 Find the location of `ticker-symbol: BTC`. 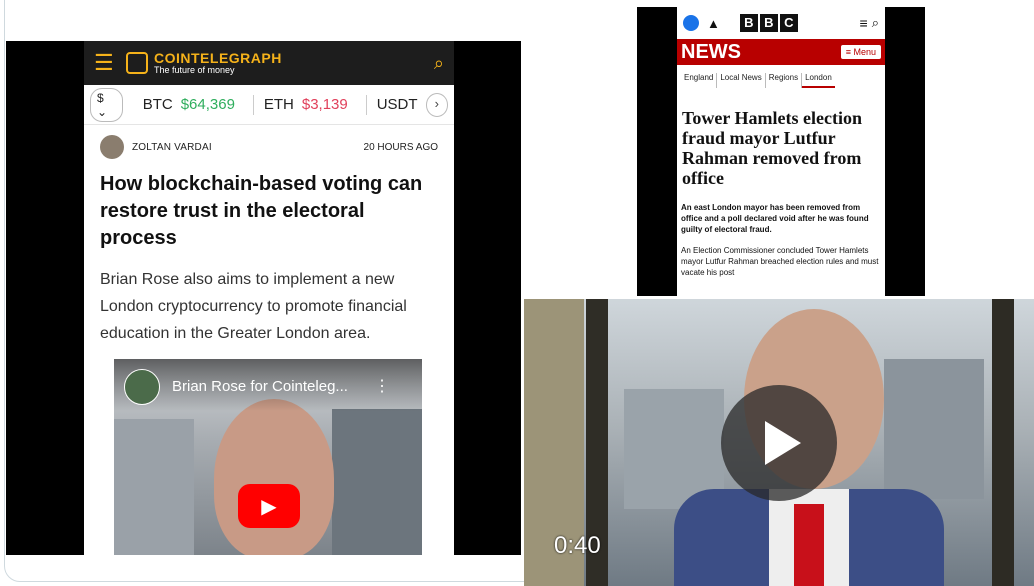

ticker-symbol: BTC is located at coordinates (157, 104).